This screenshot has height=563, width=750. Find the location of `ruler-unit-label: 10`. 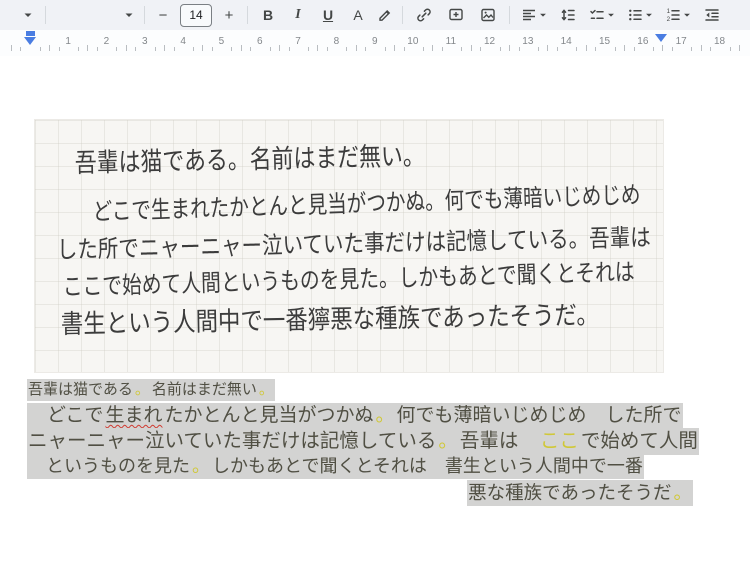

ruler-unit-label: 10 is located at coordinates (413, 41).